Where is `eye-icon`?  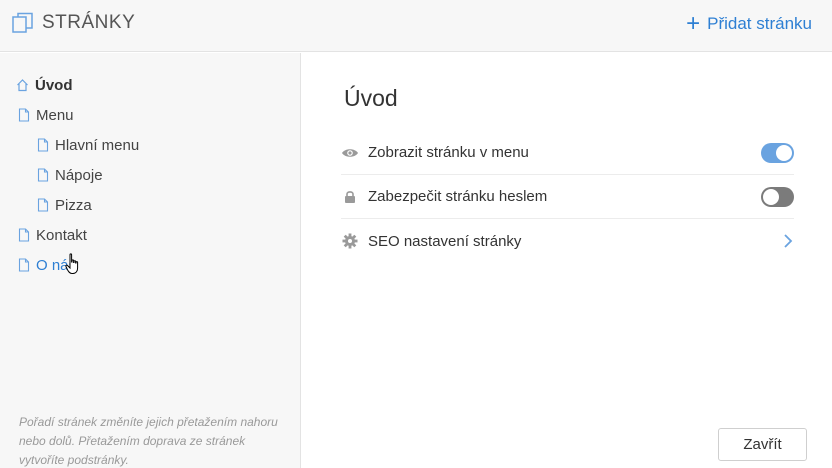
eye-icon is located at coordinates (350, 153).